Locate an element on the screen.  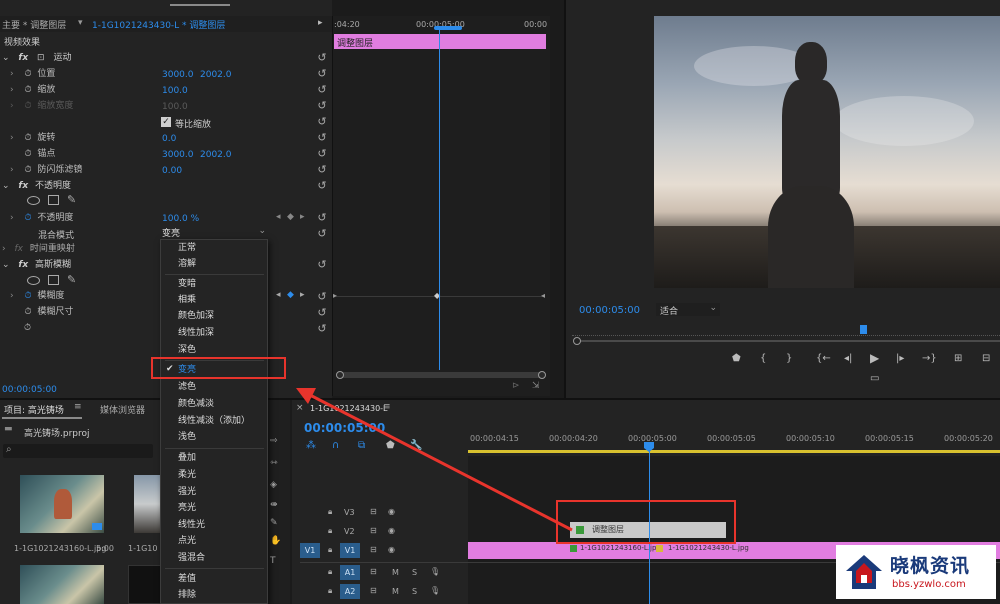
transform-icon: ⊡ is located at coordinates (41, 58).